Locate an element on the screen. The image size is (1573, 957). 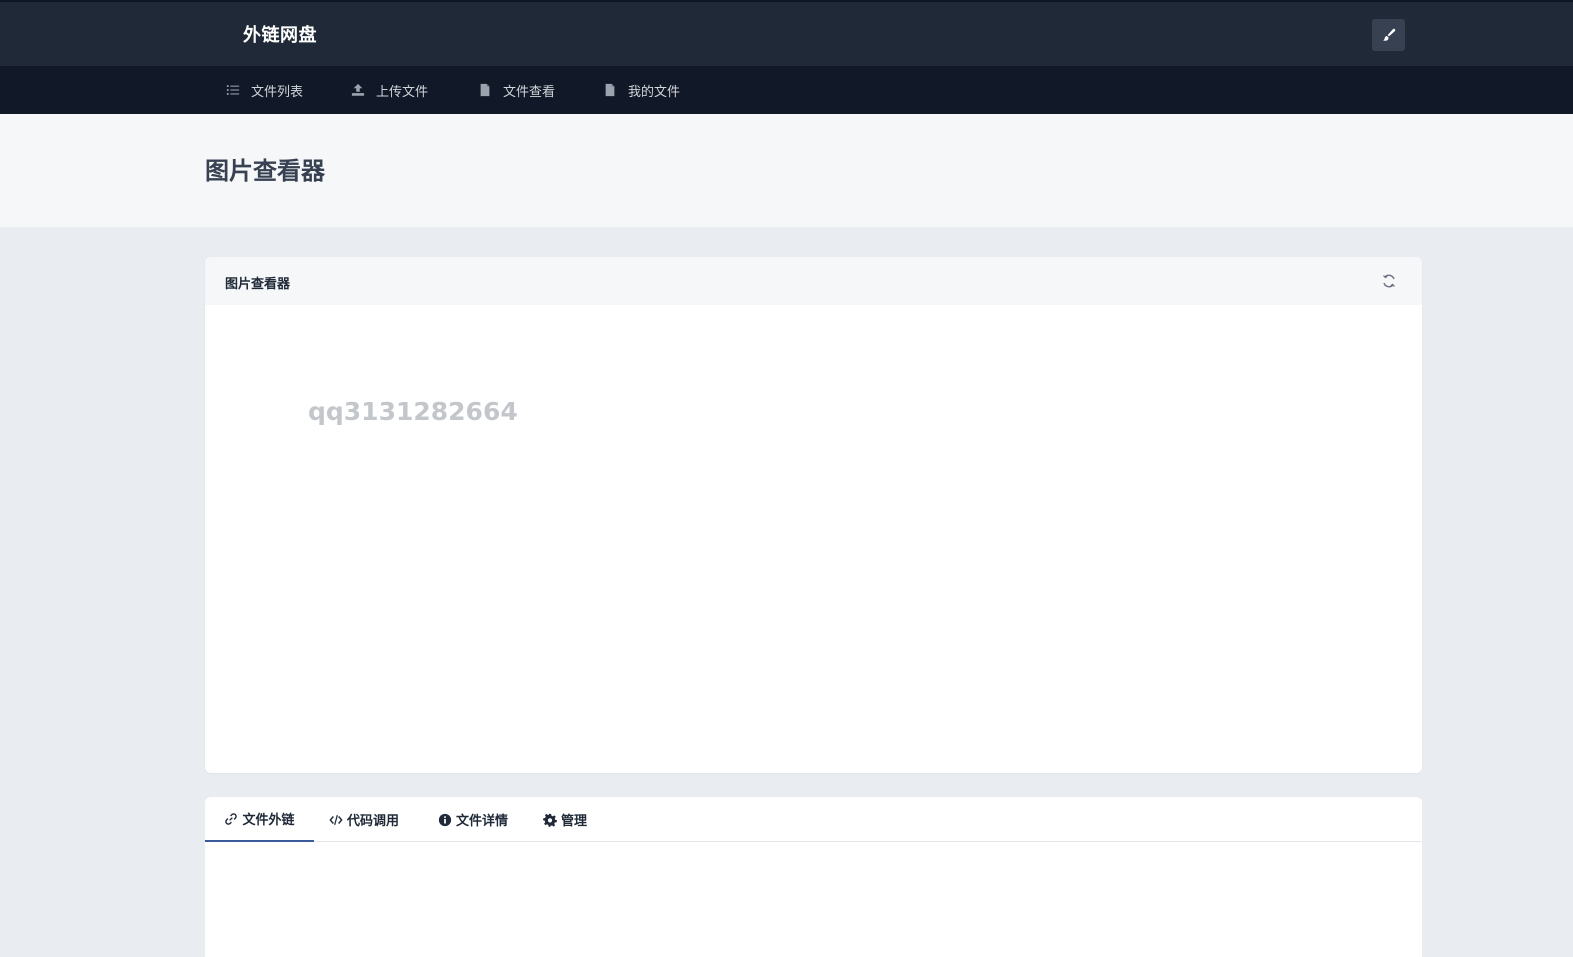
list-icon is located at coordinates (233, 90).